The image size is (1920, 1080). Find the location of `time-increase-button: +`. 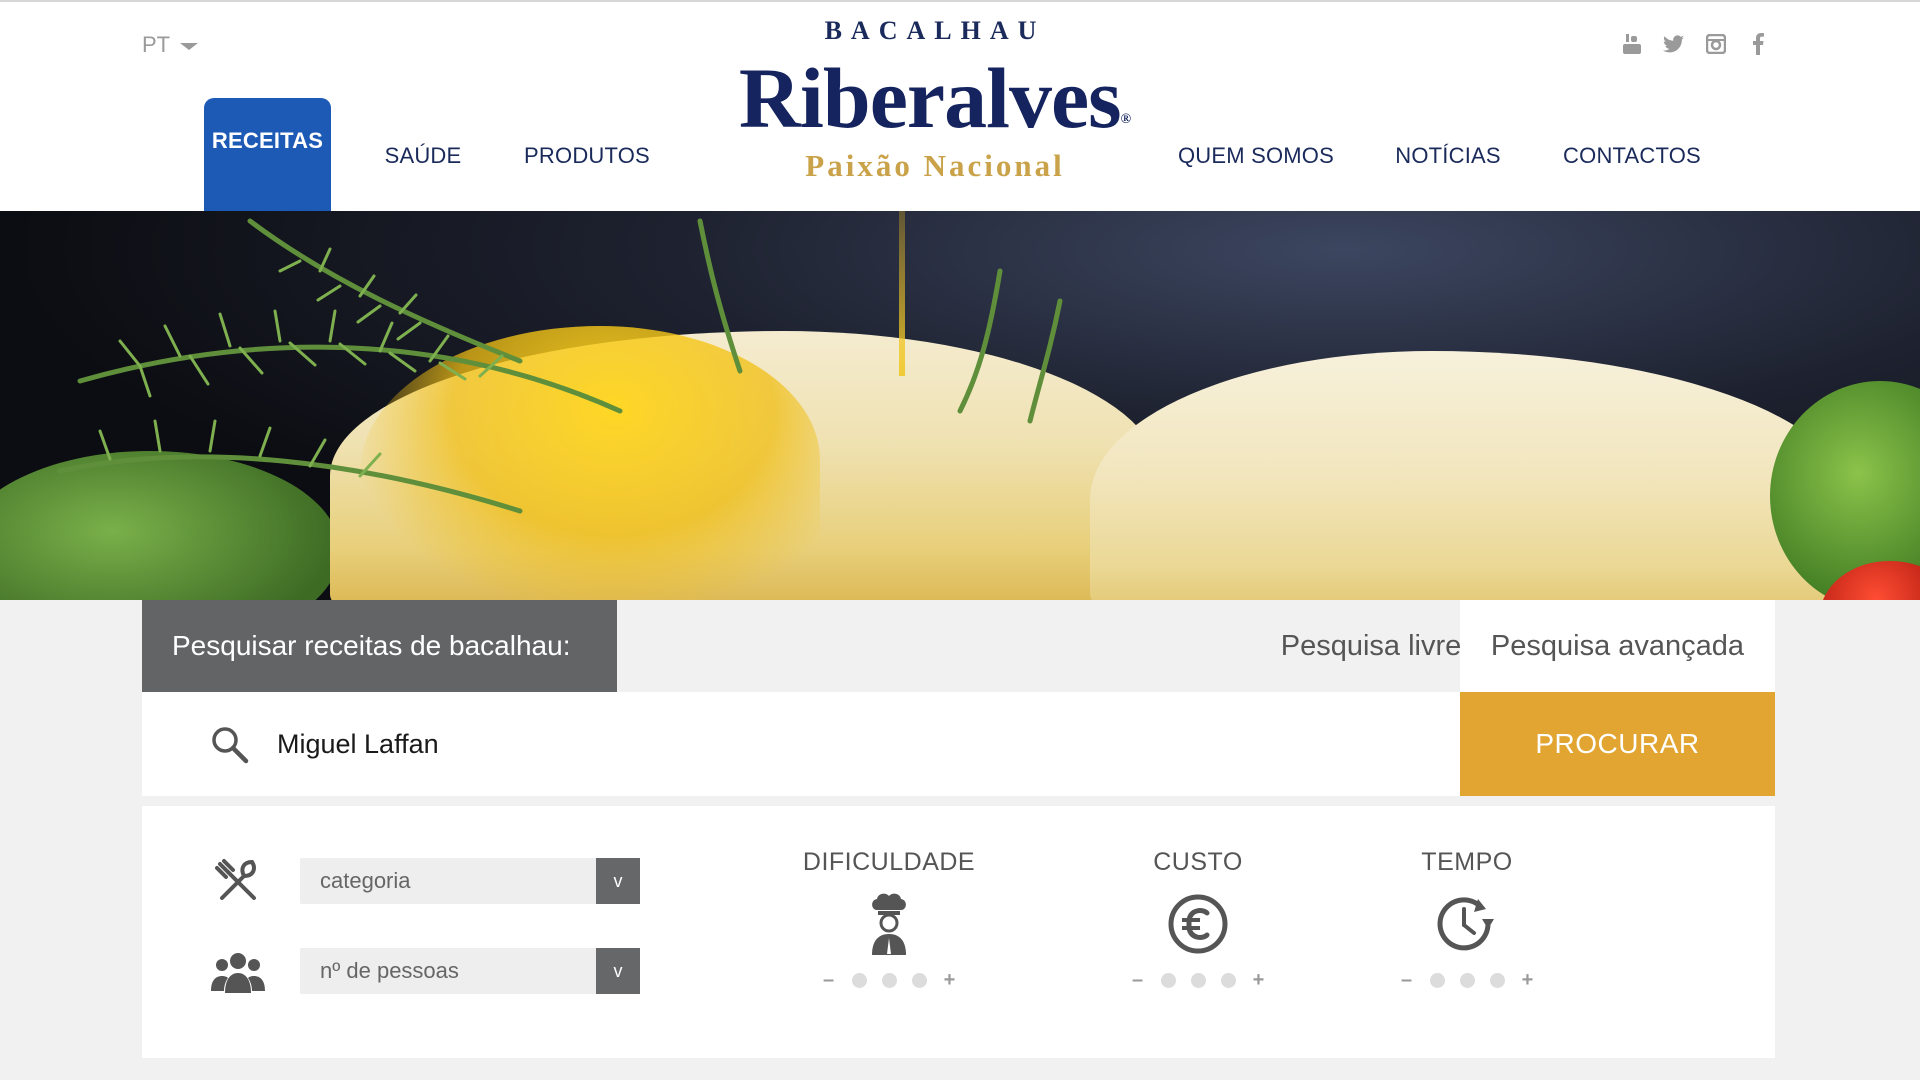

time-increase-button: + is located at coordinates (1528, 980).